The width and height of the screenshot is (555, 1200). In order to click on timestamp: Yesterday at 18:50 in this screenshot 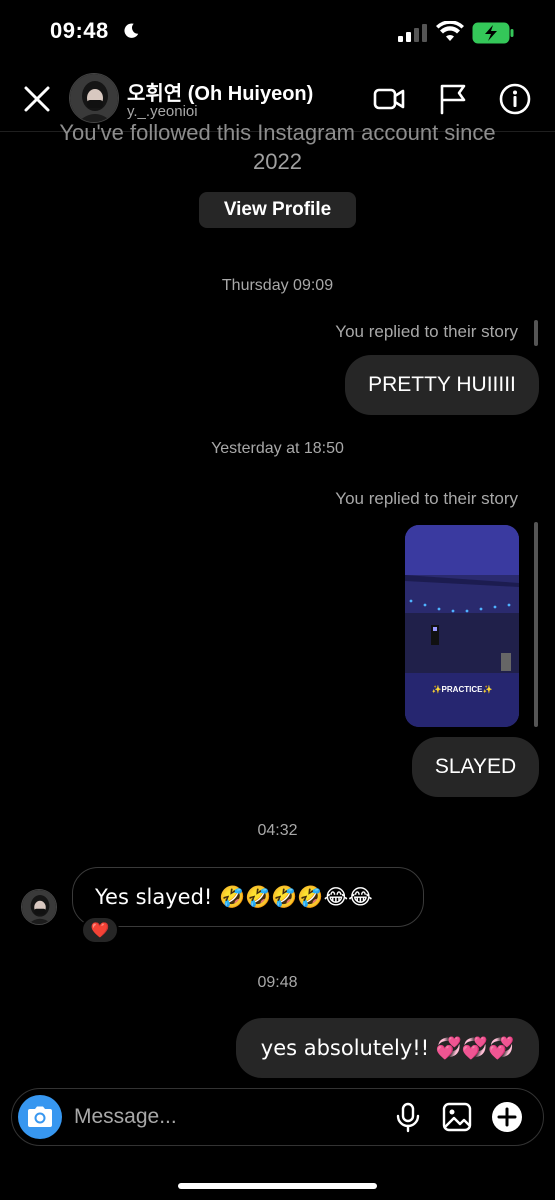, I will do `click(277, 448)`.